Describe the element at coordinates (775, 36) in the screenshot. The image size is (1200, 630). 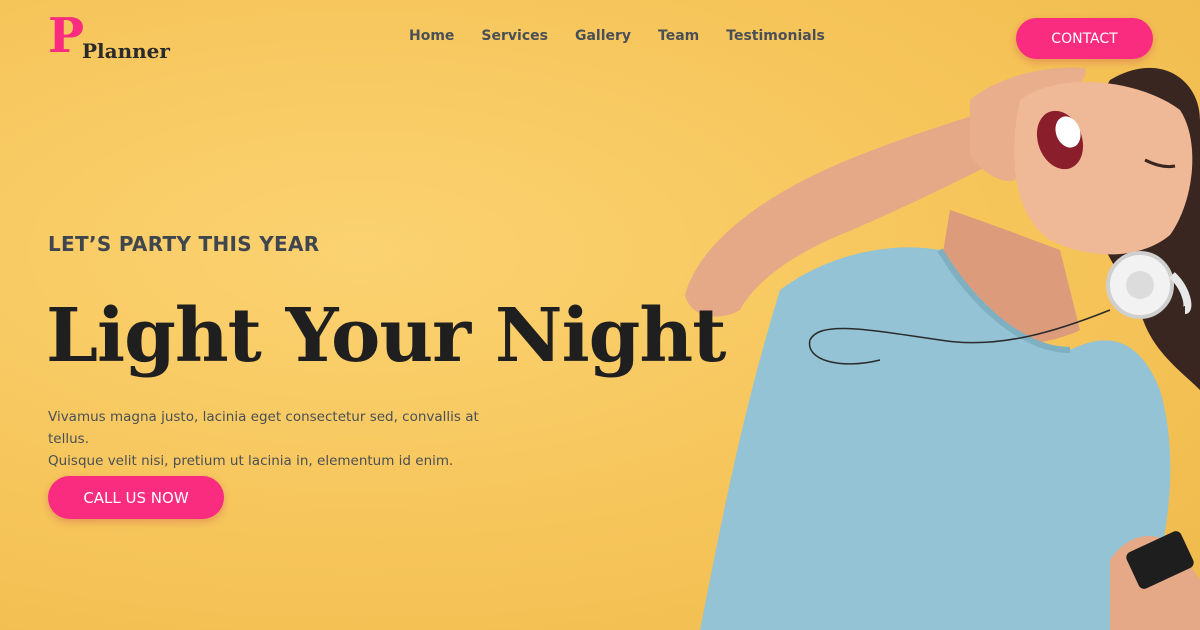
I see `nav-item-testimonials: Testimonials` at that location.